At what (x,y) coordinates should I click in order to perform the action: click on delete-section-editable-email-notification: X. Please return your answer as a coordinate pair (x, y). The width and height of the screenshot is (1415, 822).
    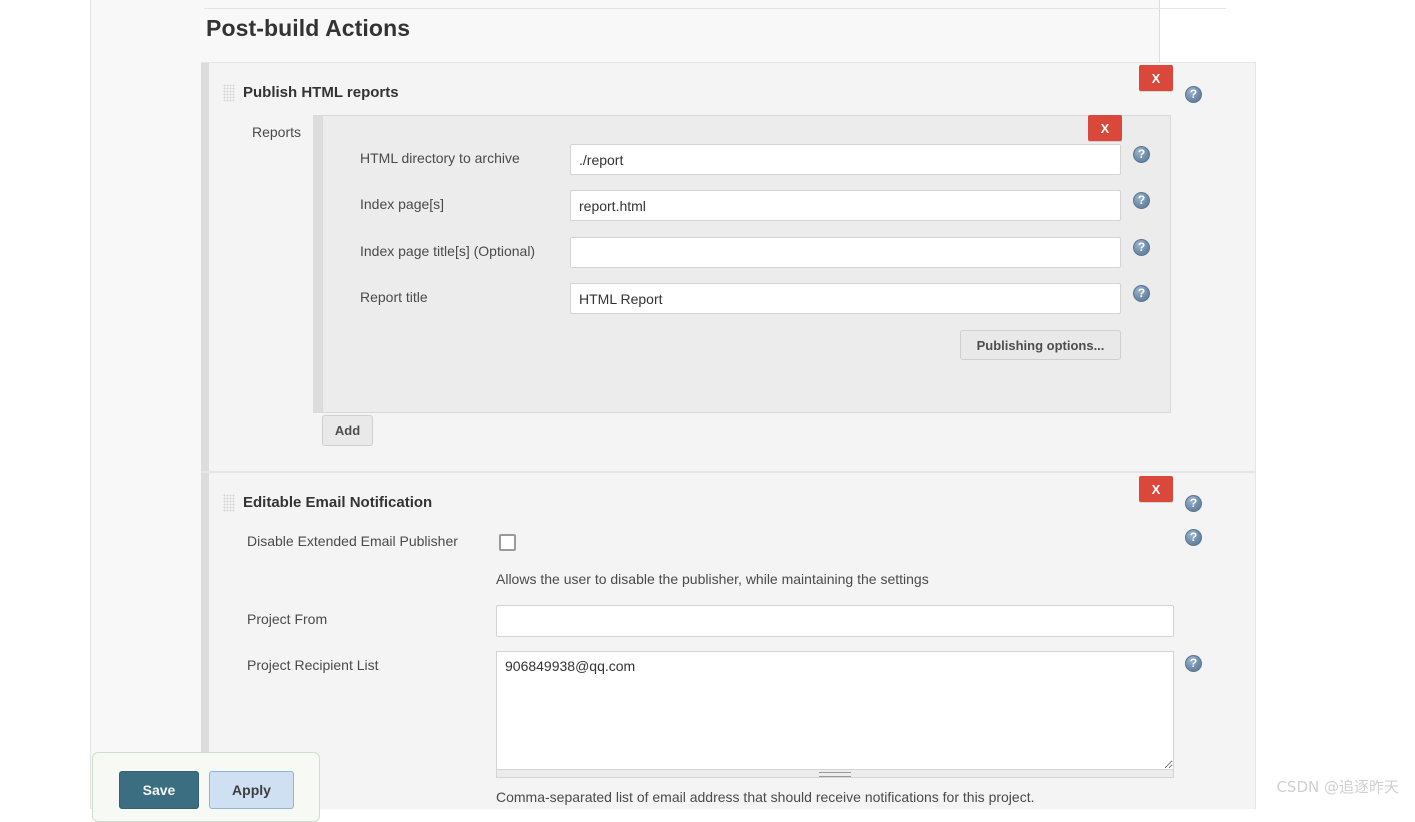
    Looking at the image, I should click on (1156, 489).